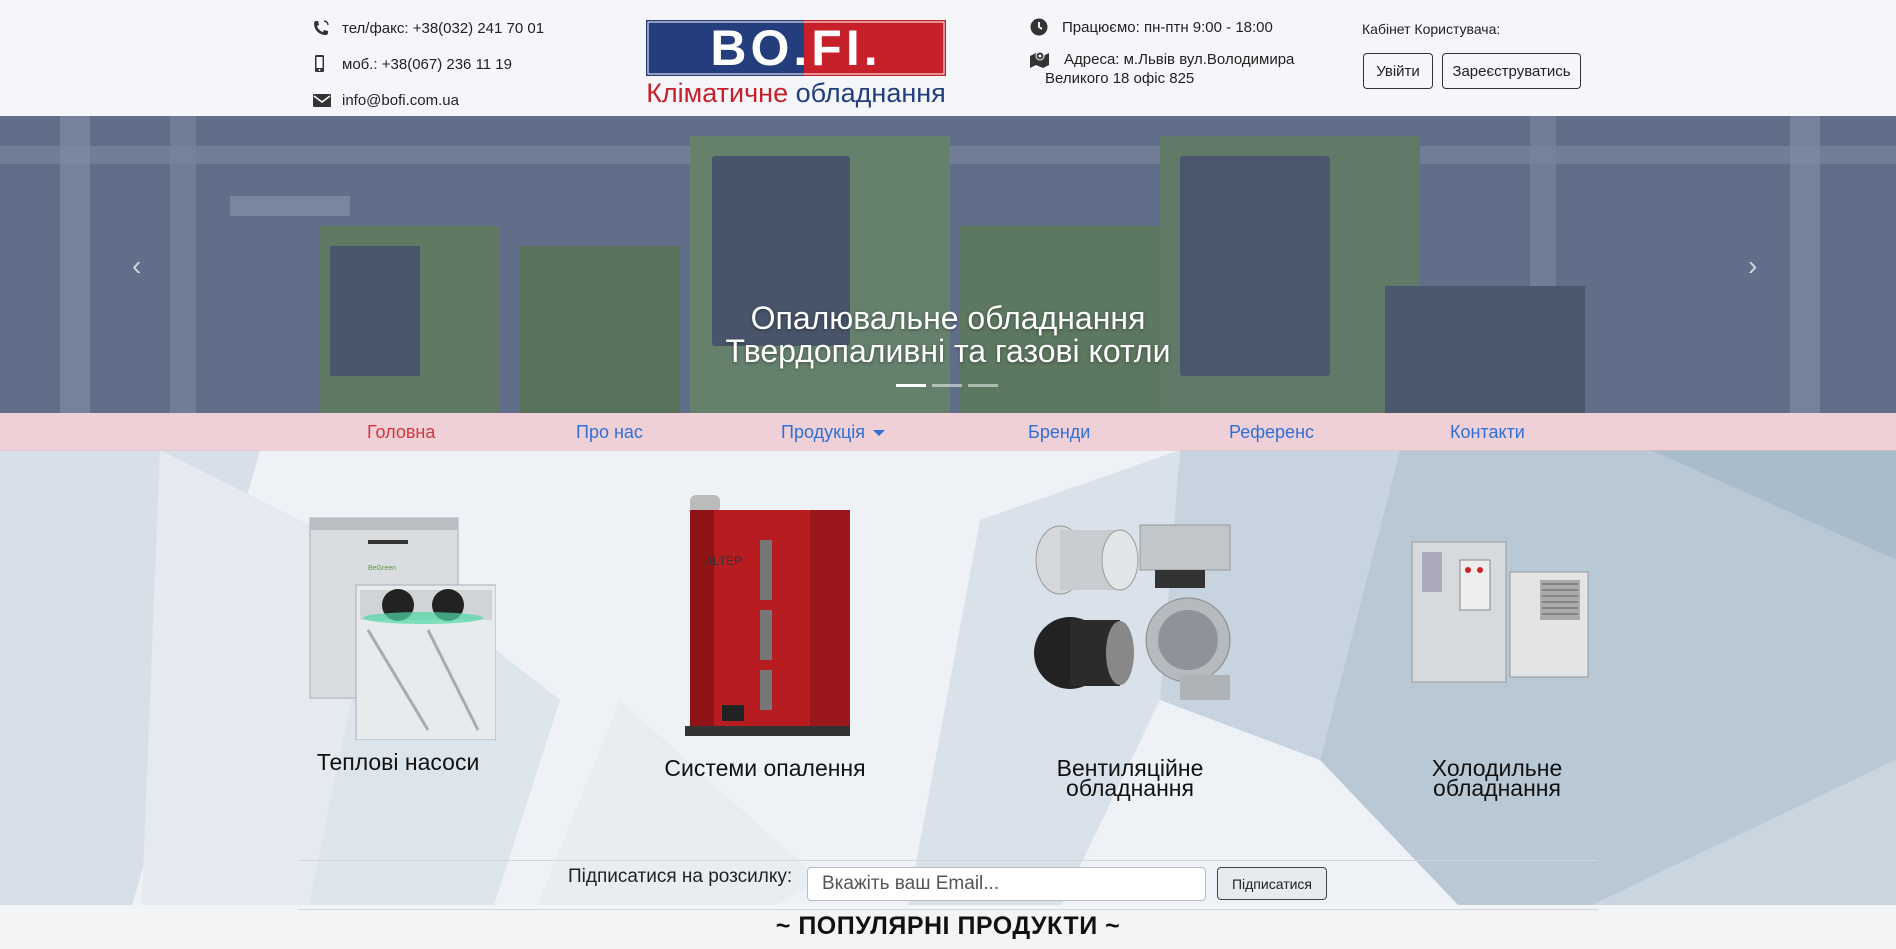 The height and width of the screenshot is (949, 1896). What do you see at coordinates (1130, 788) in the screenshot?
I see `product-ventilation-line2: обладнання` at bounding box center [1130, 788].